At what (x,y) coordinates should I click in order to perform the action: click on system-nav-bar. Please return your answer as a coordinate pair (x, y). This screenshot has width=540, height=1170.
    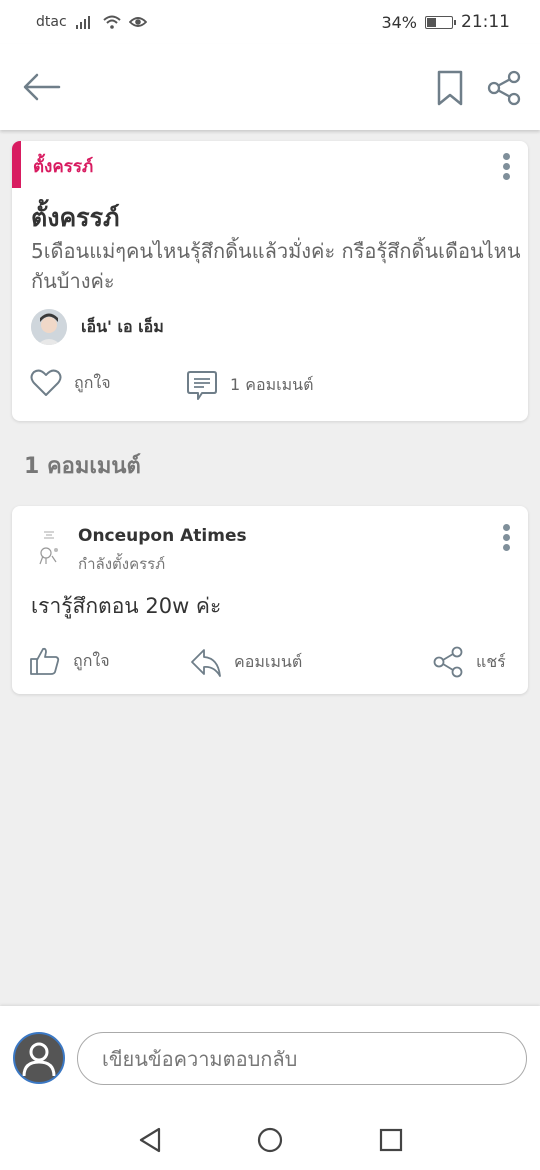
    Looking at the image, I should click on (270, 1140).